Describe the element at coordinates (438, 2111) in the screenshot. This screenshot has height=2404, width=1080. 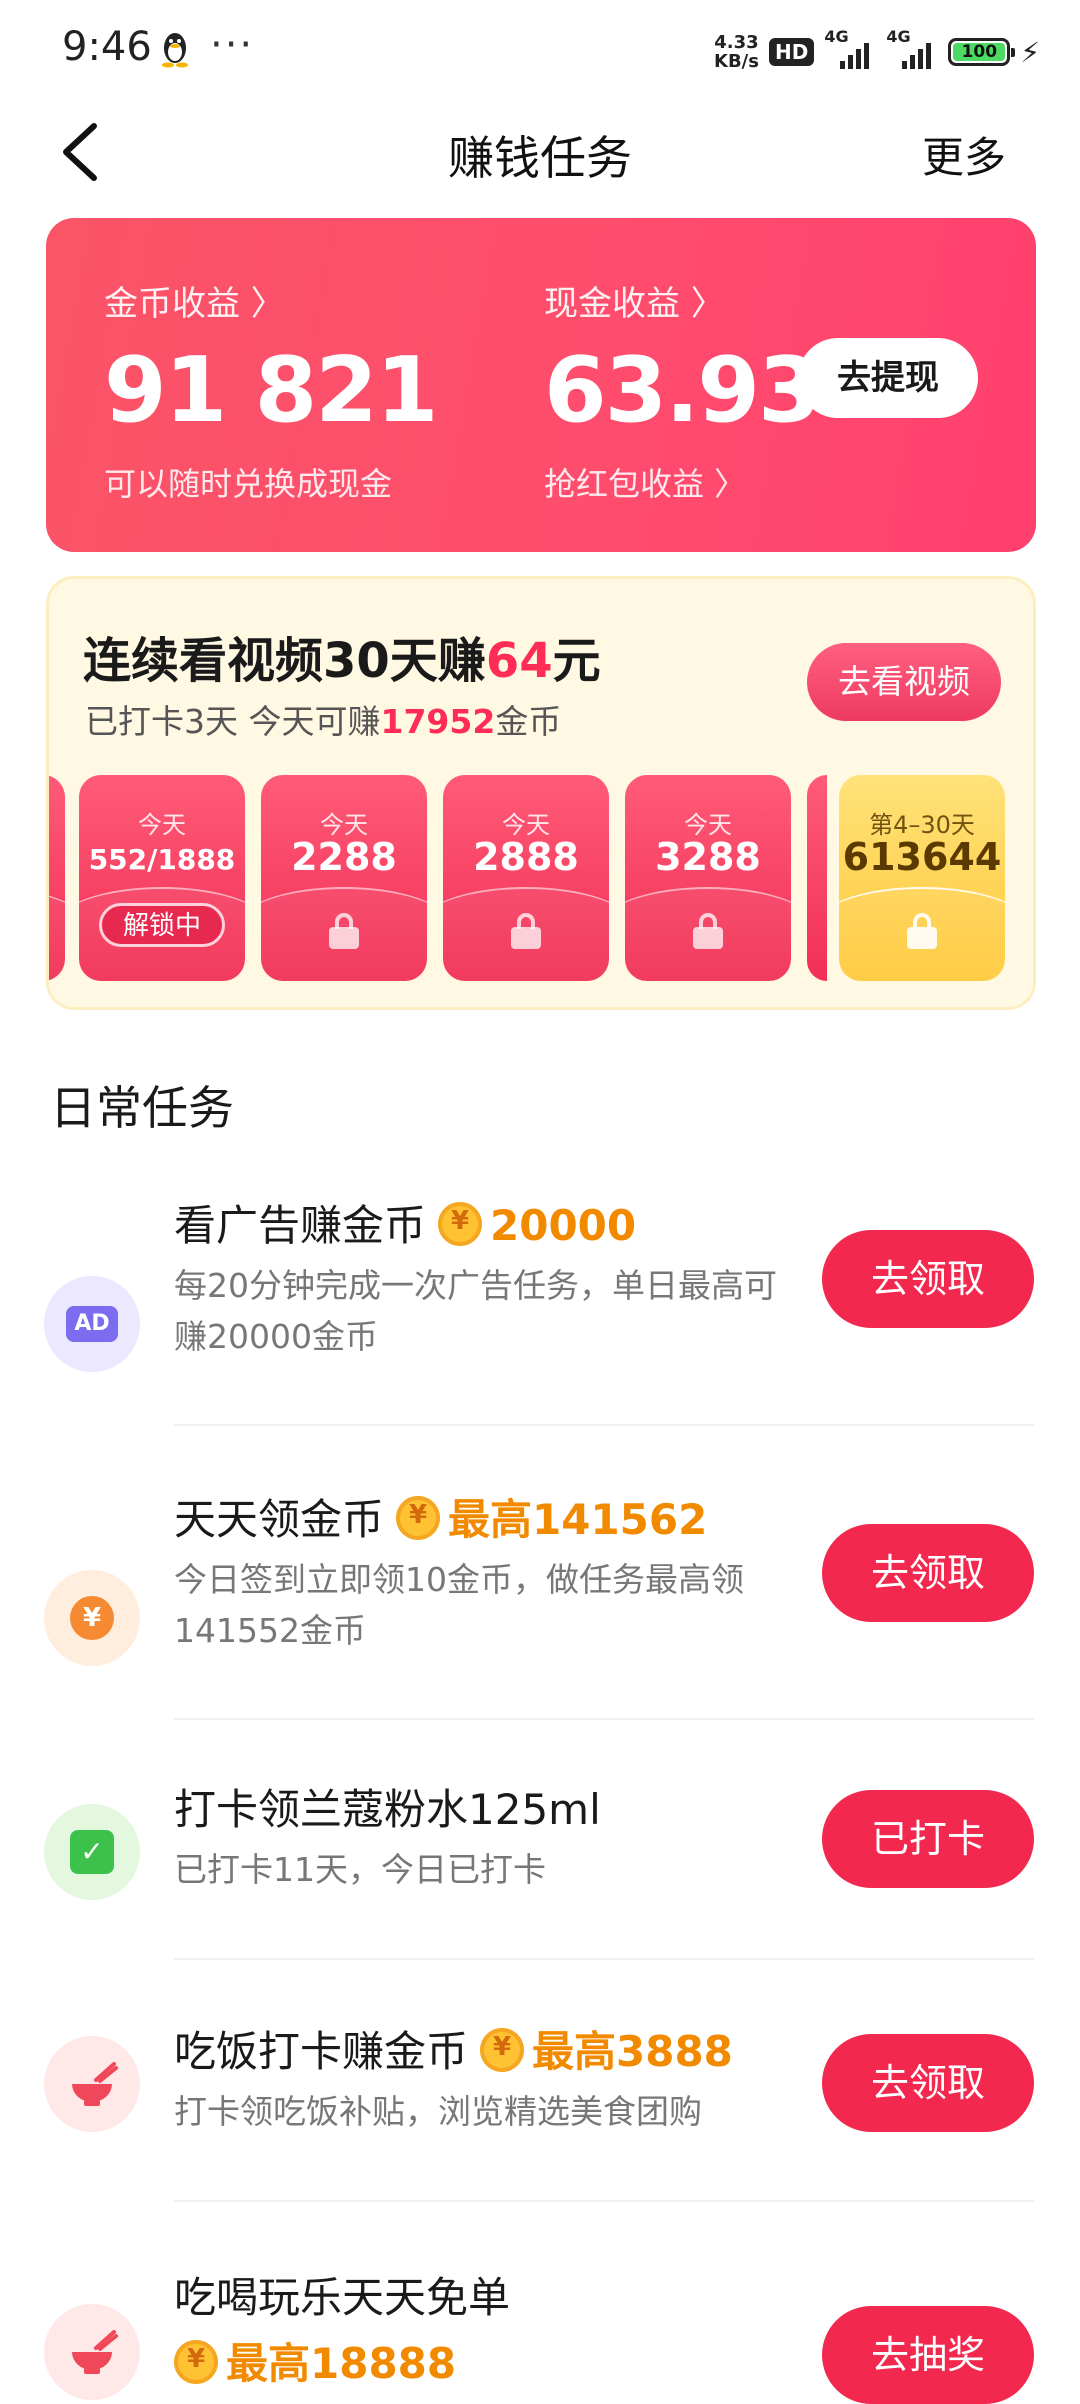
I see `task-description: 打卡领吃饭补贴，浏览精选美食团购` at that location.